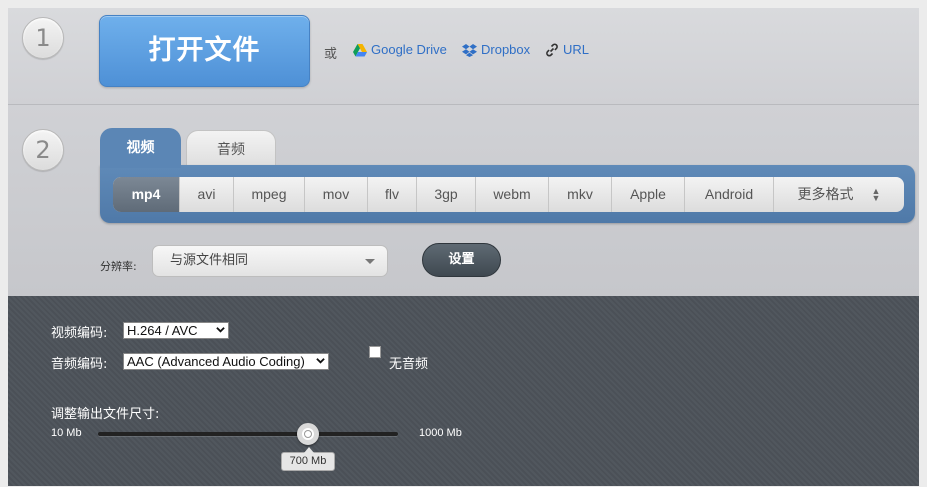 This screenshot has height=487, width=927. What do you see at coordinates (576, 49) in the screenshot?
I see `url-label: URL` at bounding box center [576, 49].